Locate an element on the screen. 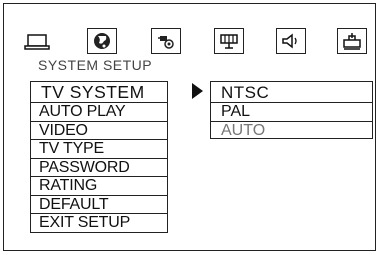 The image size is (381, 255). menu-item-auto-play: AUTO PLAY is located at coordinates (99, 112).